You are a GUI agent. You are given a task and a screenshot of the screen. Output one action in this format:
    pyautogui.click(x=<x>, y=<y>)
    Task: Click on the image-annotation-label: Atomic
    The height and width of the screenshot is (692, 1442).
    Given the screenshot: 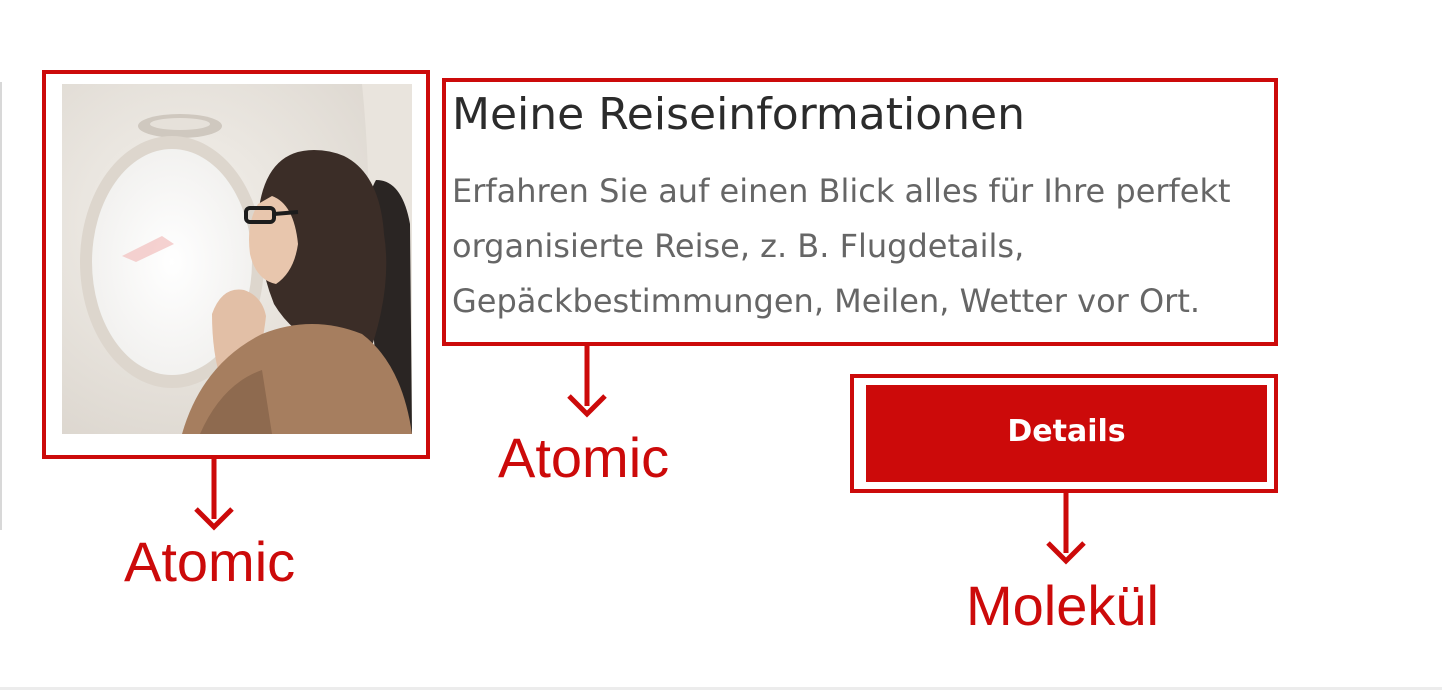 What is the action you would take?
    pyautogui.click(x=210, y=561)
    